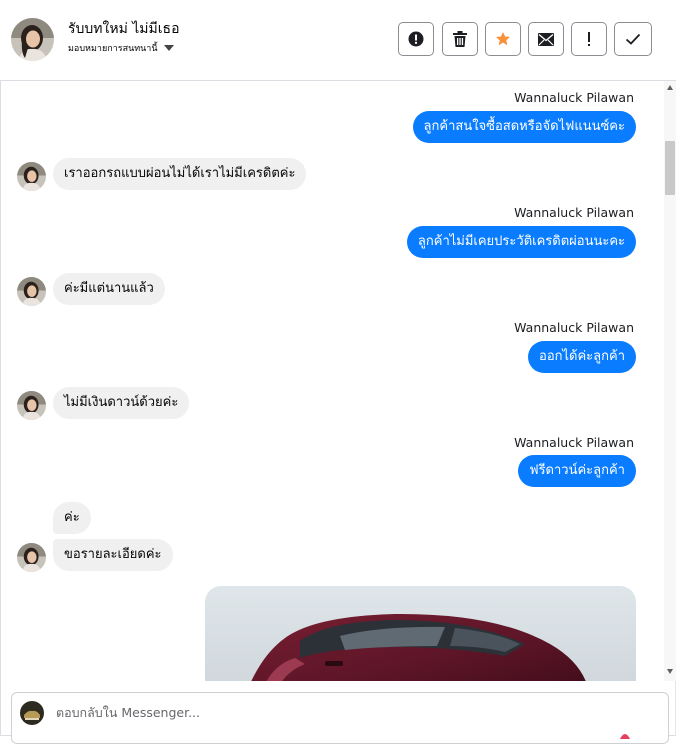 This screenshot has height=744, width=676. What do you see at coordinates (113, 49) in the screenshot?
I see `assign-conversation-label: มอบหมายการสนทนานี้` at bounding box center [113, 49].